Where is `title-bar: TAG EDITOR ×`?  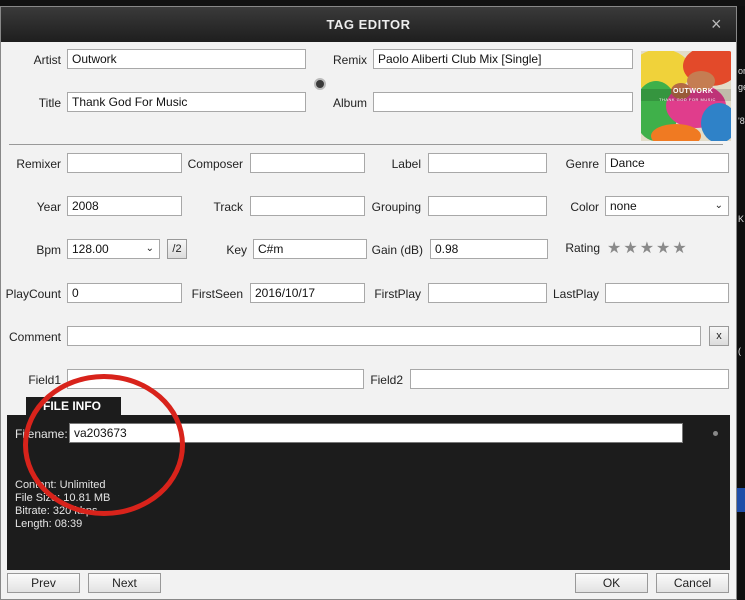 title-bar: TAG EDITOR × is located at coordinates (368, 24).